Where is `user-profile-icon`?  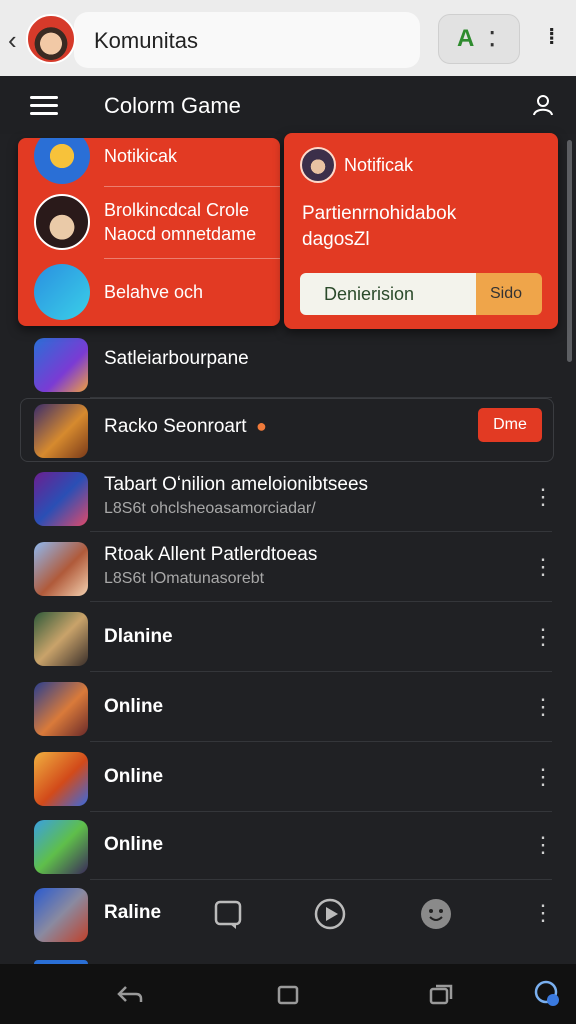
user-profile-icon is located at coordinates (543, 105).